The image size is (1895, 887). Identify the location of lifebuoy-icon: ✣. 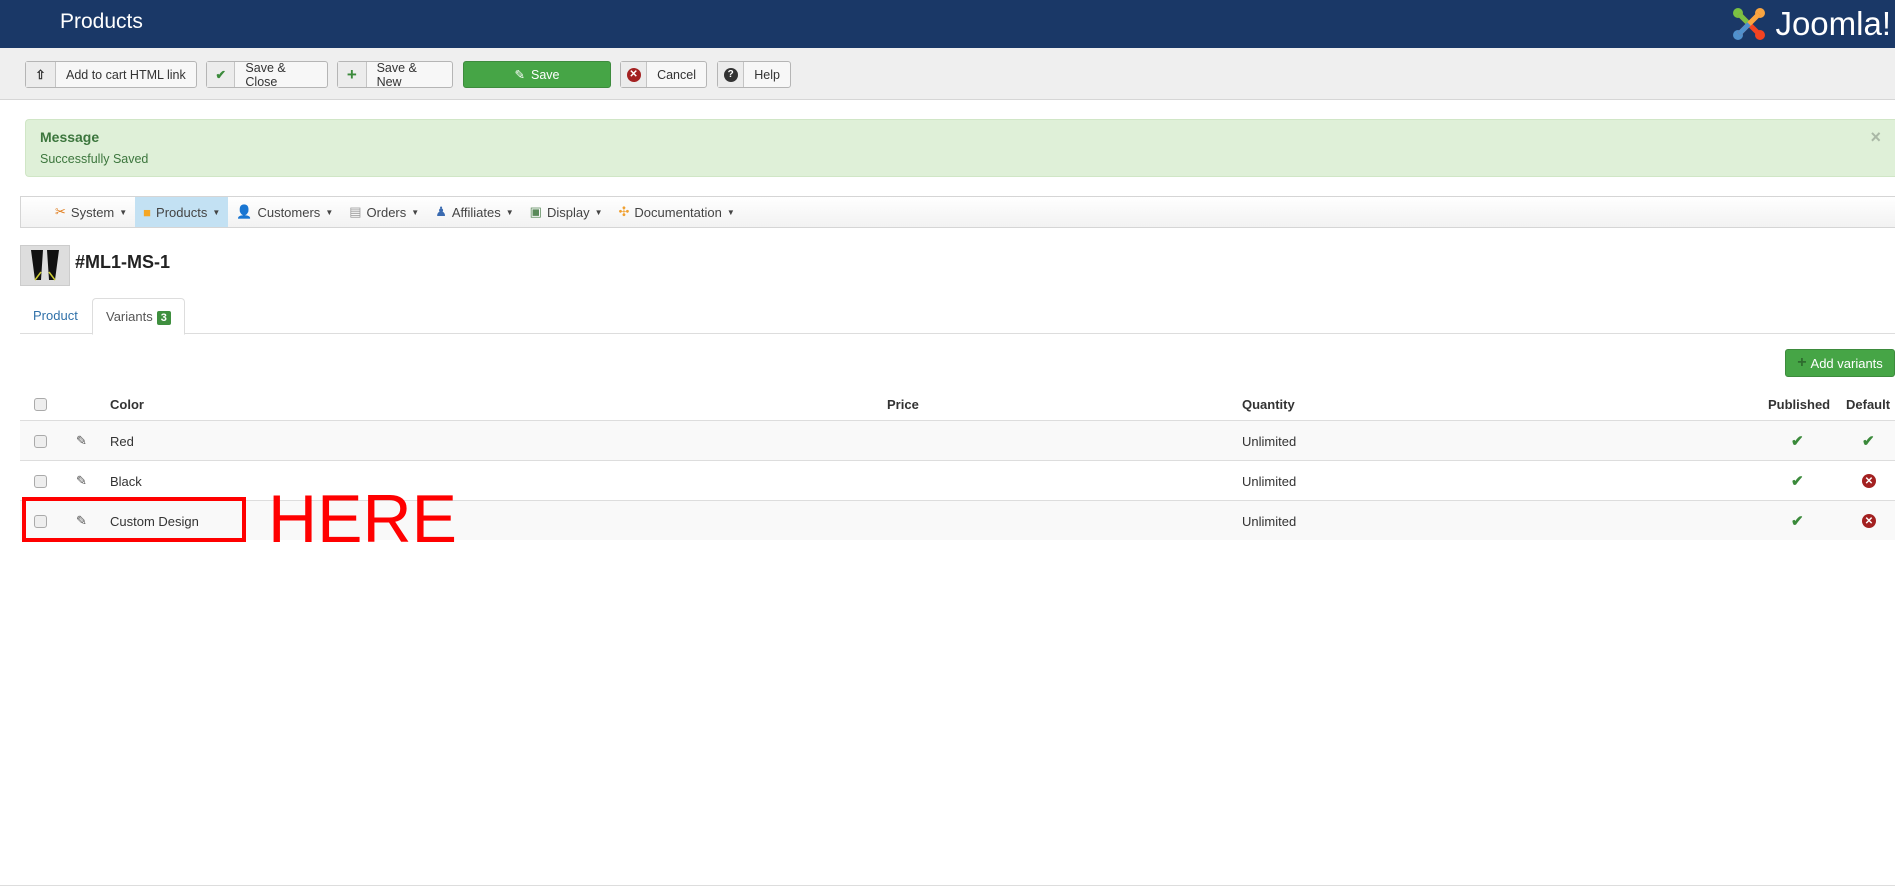
(624, 211).